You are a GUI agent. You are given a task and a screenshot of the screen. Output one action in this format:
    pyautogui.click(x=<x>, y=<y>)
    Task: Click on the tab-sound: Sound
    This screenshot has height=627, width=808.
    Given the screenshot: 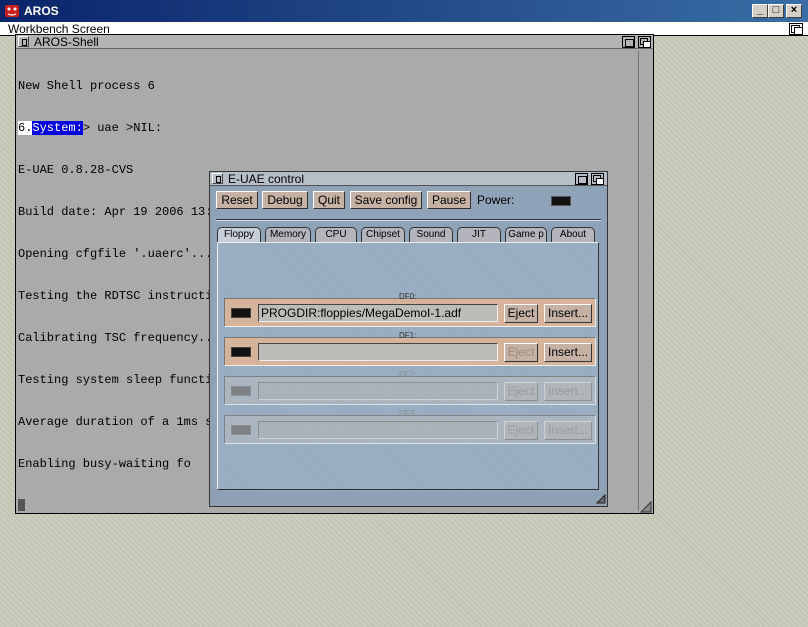 What is the action you would take?
    pyautogui.click(x=431, y=234)
    